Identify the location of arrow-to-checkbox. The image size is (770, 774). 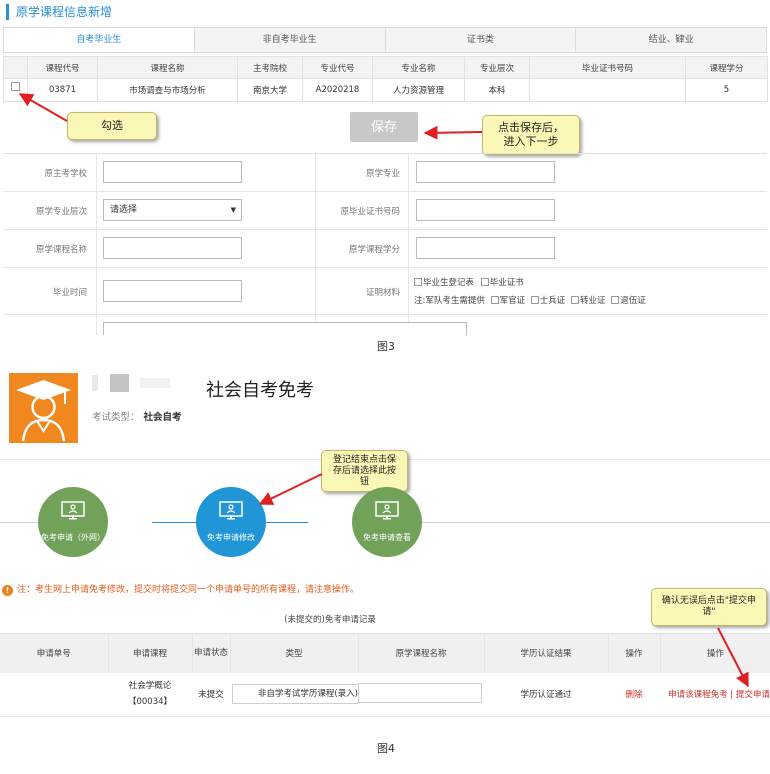
(43, 107).